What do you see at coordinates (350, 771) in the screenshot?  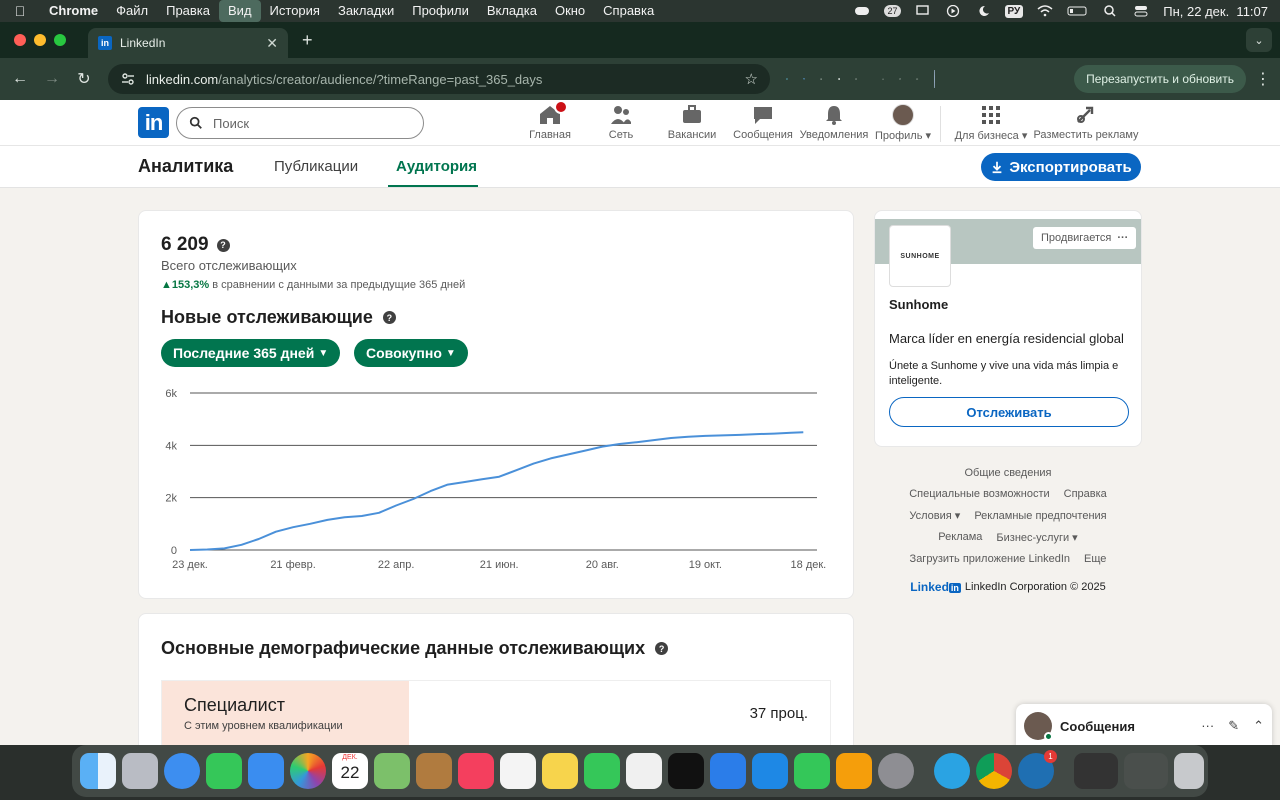 I see `calendar-icon: ДЕК. 22` at bounding box center [350, 771].